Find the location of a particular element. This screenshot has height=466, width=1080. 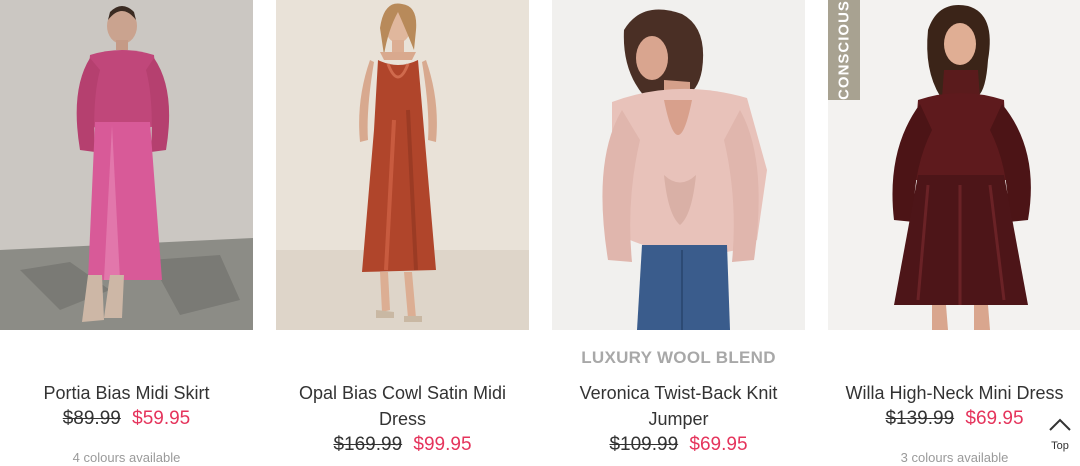

product-name: Veronica Twist-Back Knit Jumper is located at coordinates (678, 406).